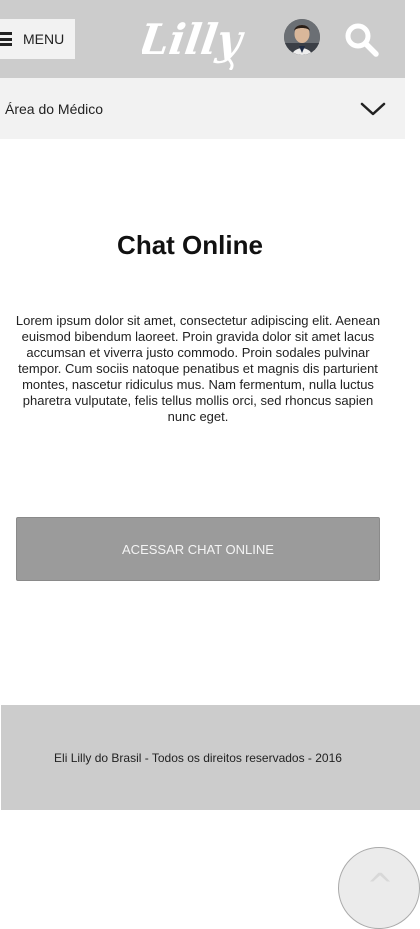  I want to click on page-title: Chat Online, so click(190, 245).